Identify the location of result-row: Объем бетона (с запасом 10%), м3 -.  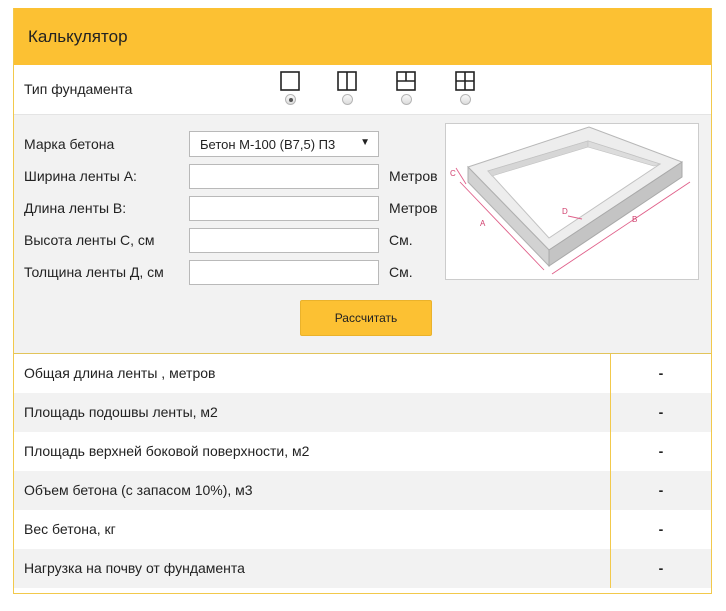
(362, 490).